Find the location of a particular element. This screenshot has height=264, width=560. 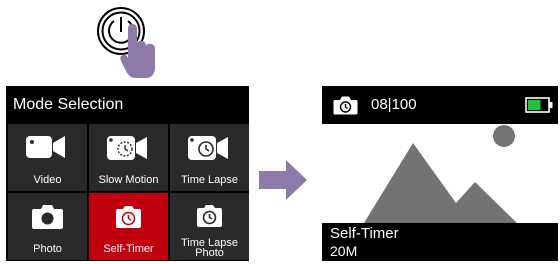

shot-counter: 08|100 is located at coordinates (394, 104).